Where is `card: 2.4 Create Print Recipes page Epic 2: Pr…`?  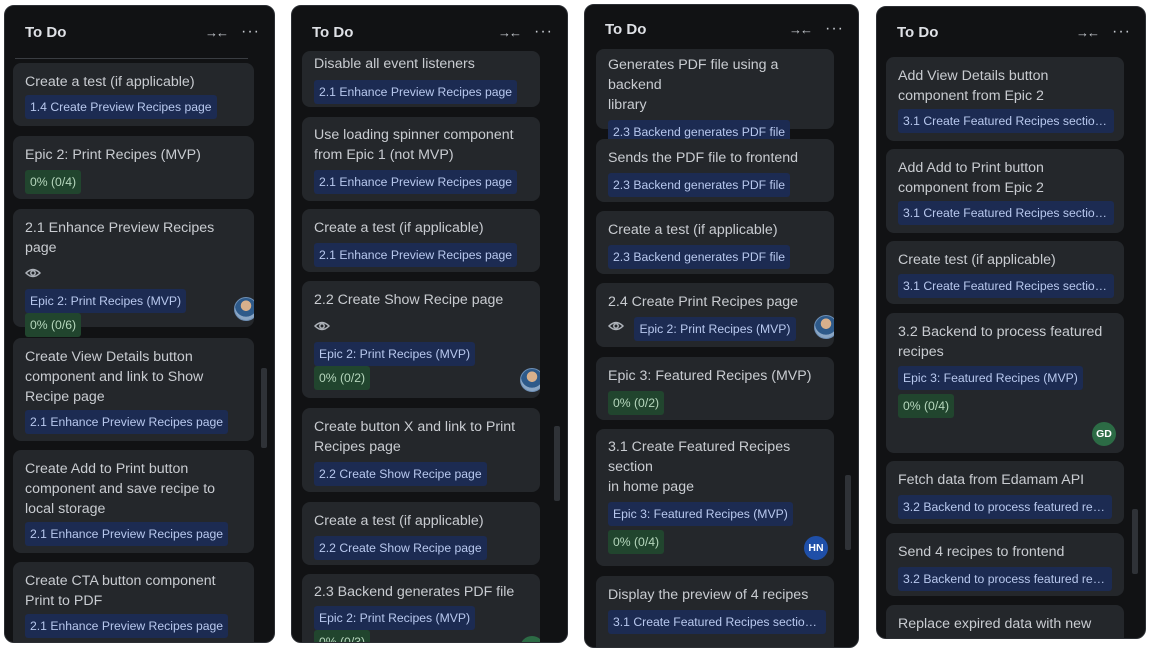 card: 2.4 Create Print Recipes page Epic 2: Pr… is located at coordinates (715, 315).